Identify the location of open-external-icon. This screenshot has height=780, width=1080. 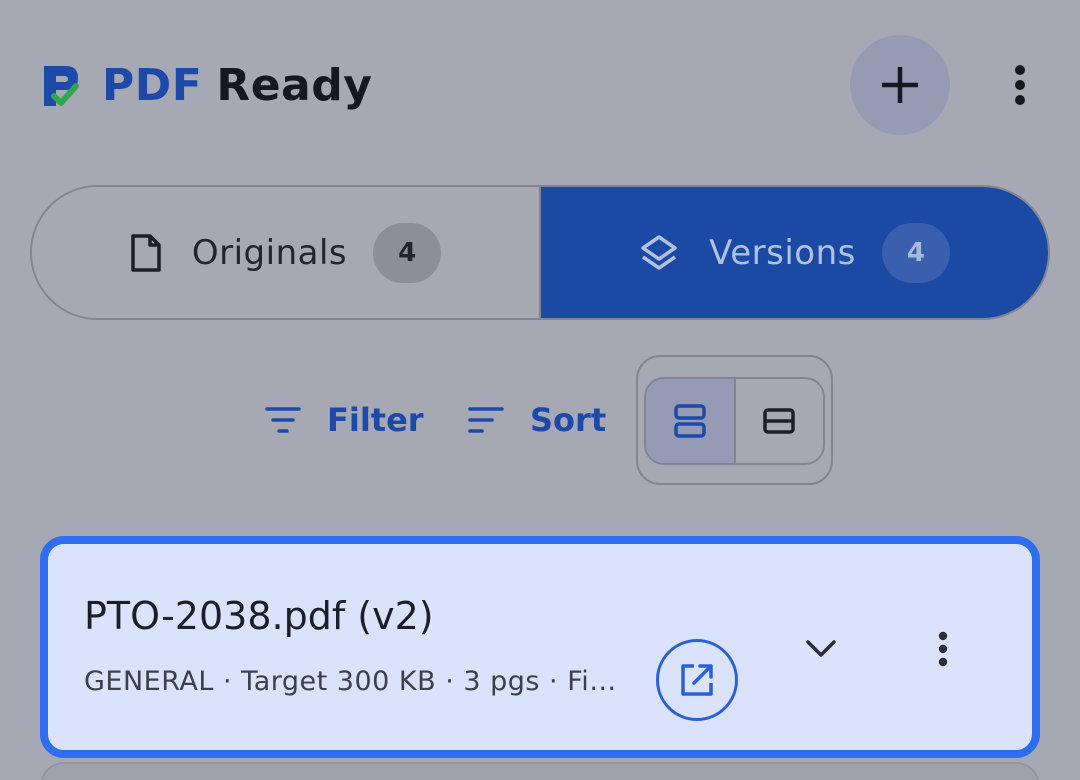
(697, 680).